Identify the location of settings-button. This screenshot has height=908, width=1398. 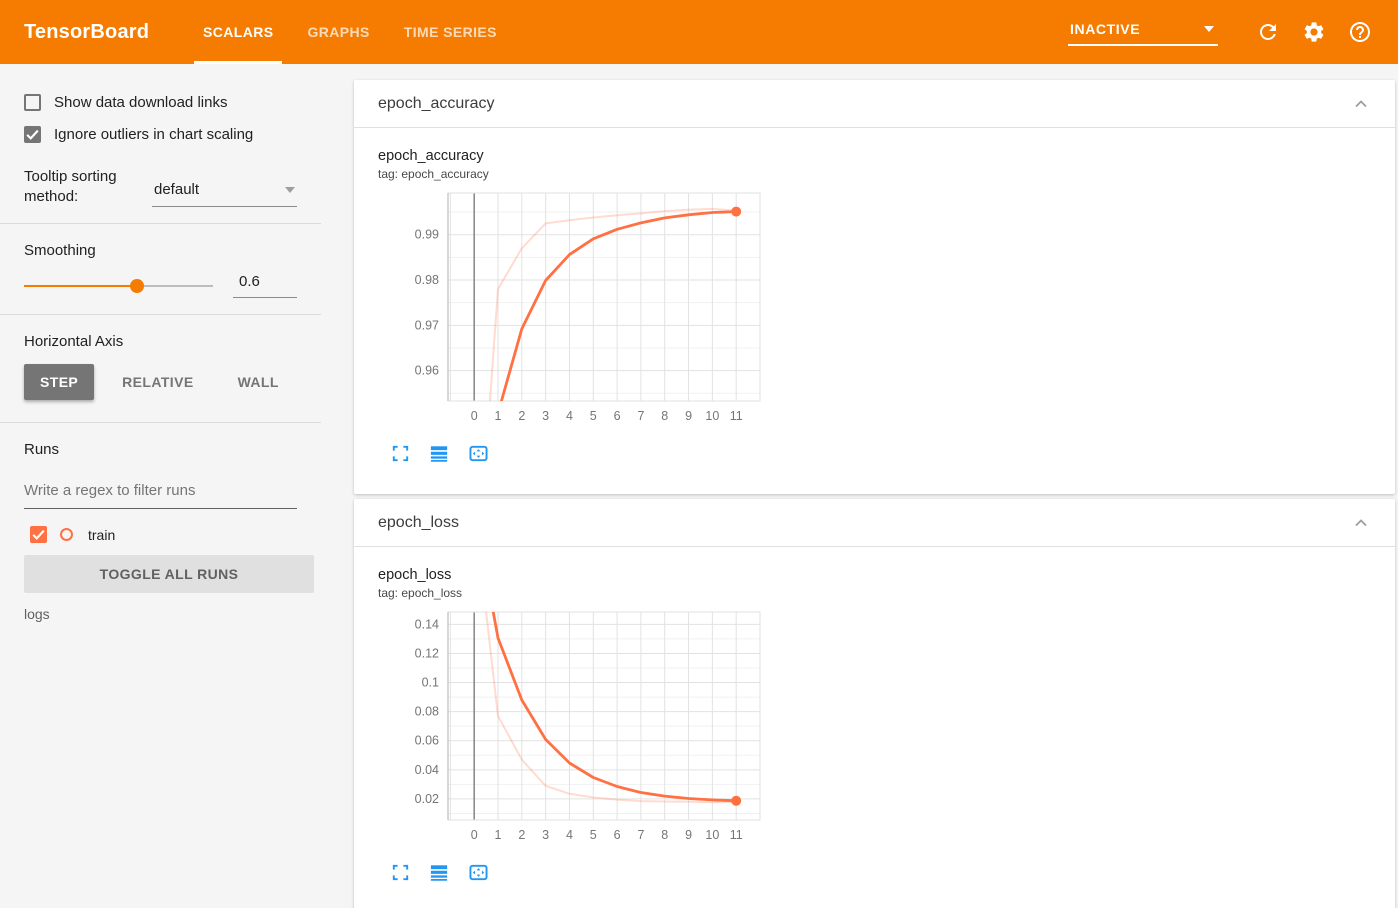
(1314, 32).